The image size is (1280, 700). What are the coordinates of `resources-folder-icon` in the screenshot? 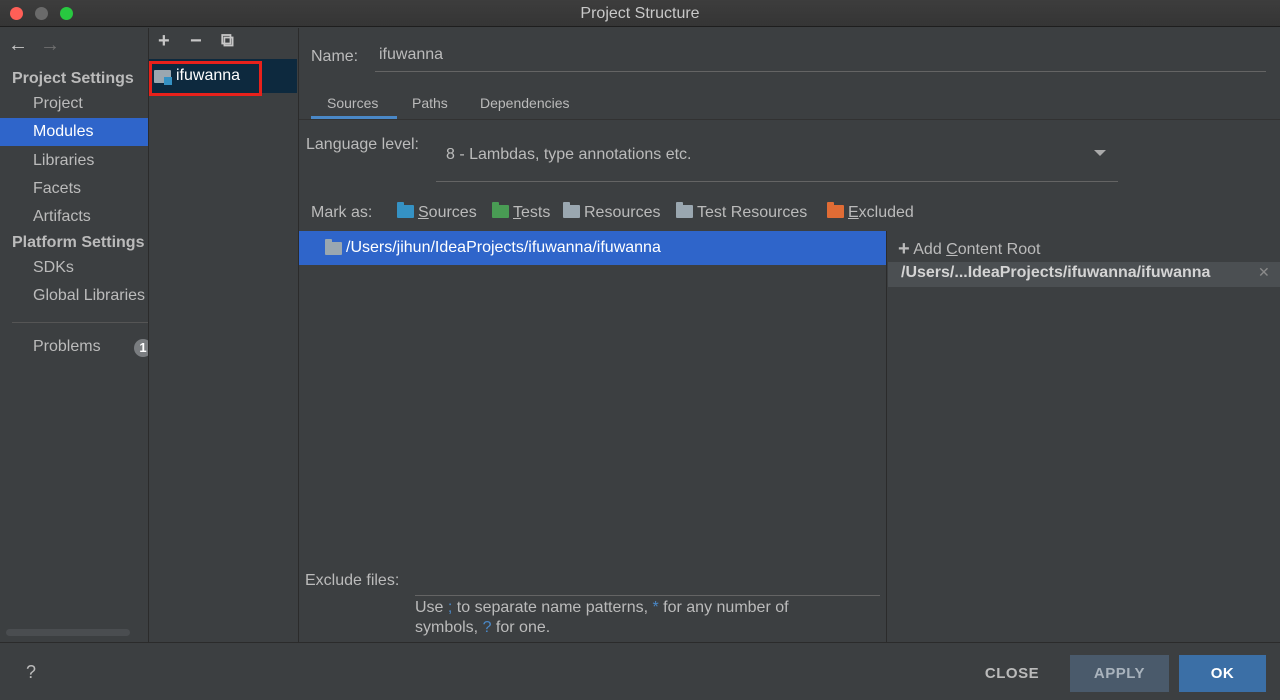 It's located at (571, 210).